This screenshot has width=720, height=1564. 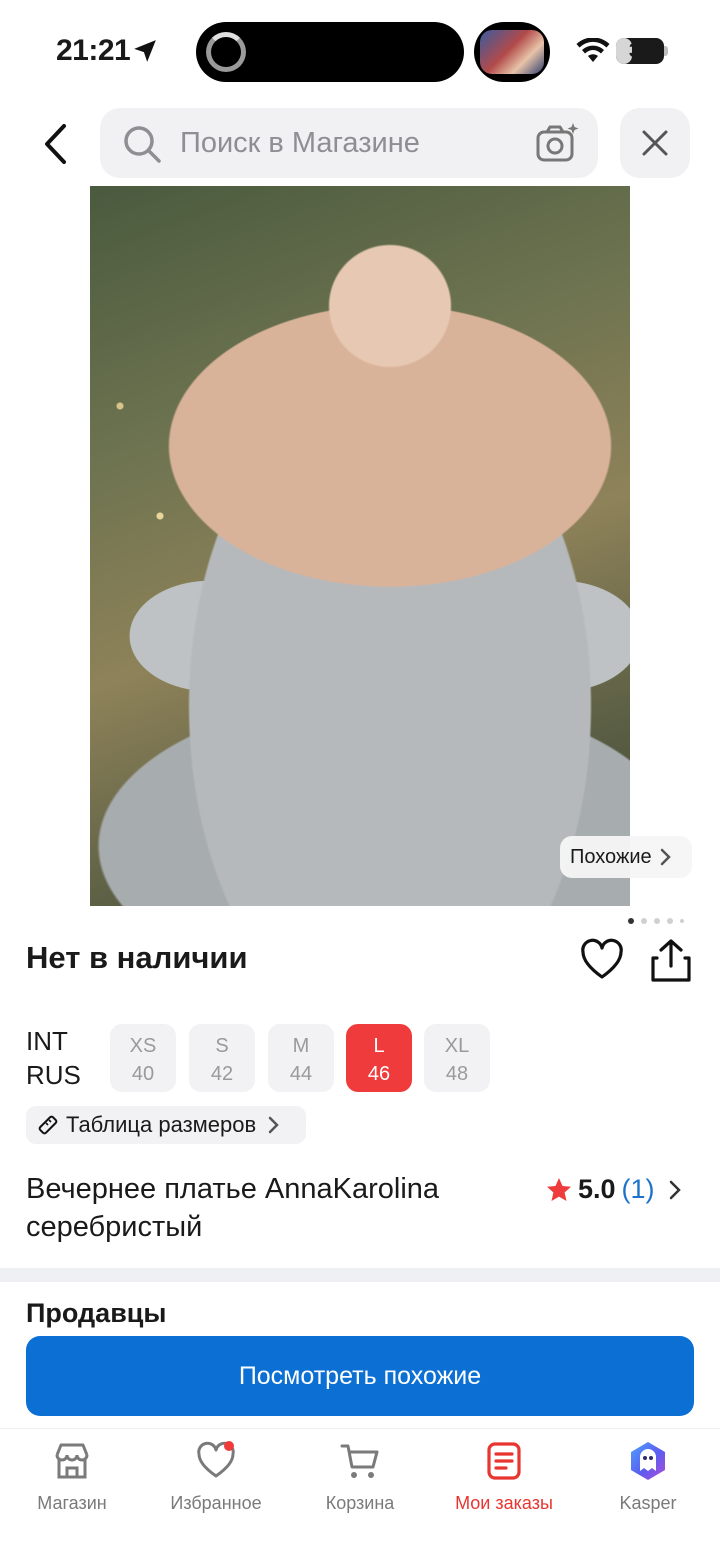 I want to click on review-count: (1), so click(x=638, y=1189).